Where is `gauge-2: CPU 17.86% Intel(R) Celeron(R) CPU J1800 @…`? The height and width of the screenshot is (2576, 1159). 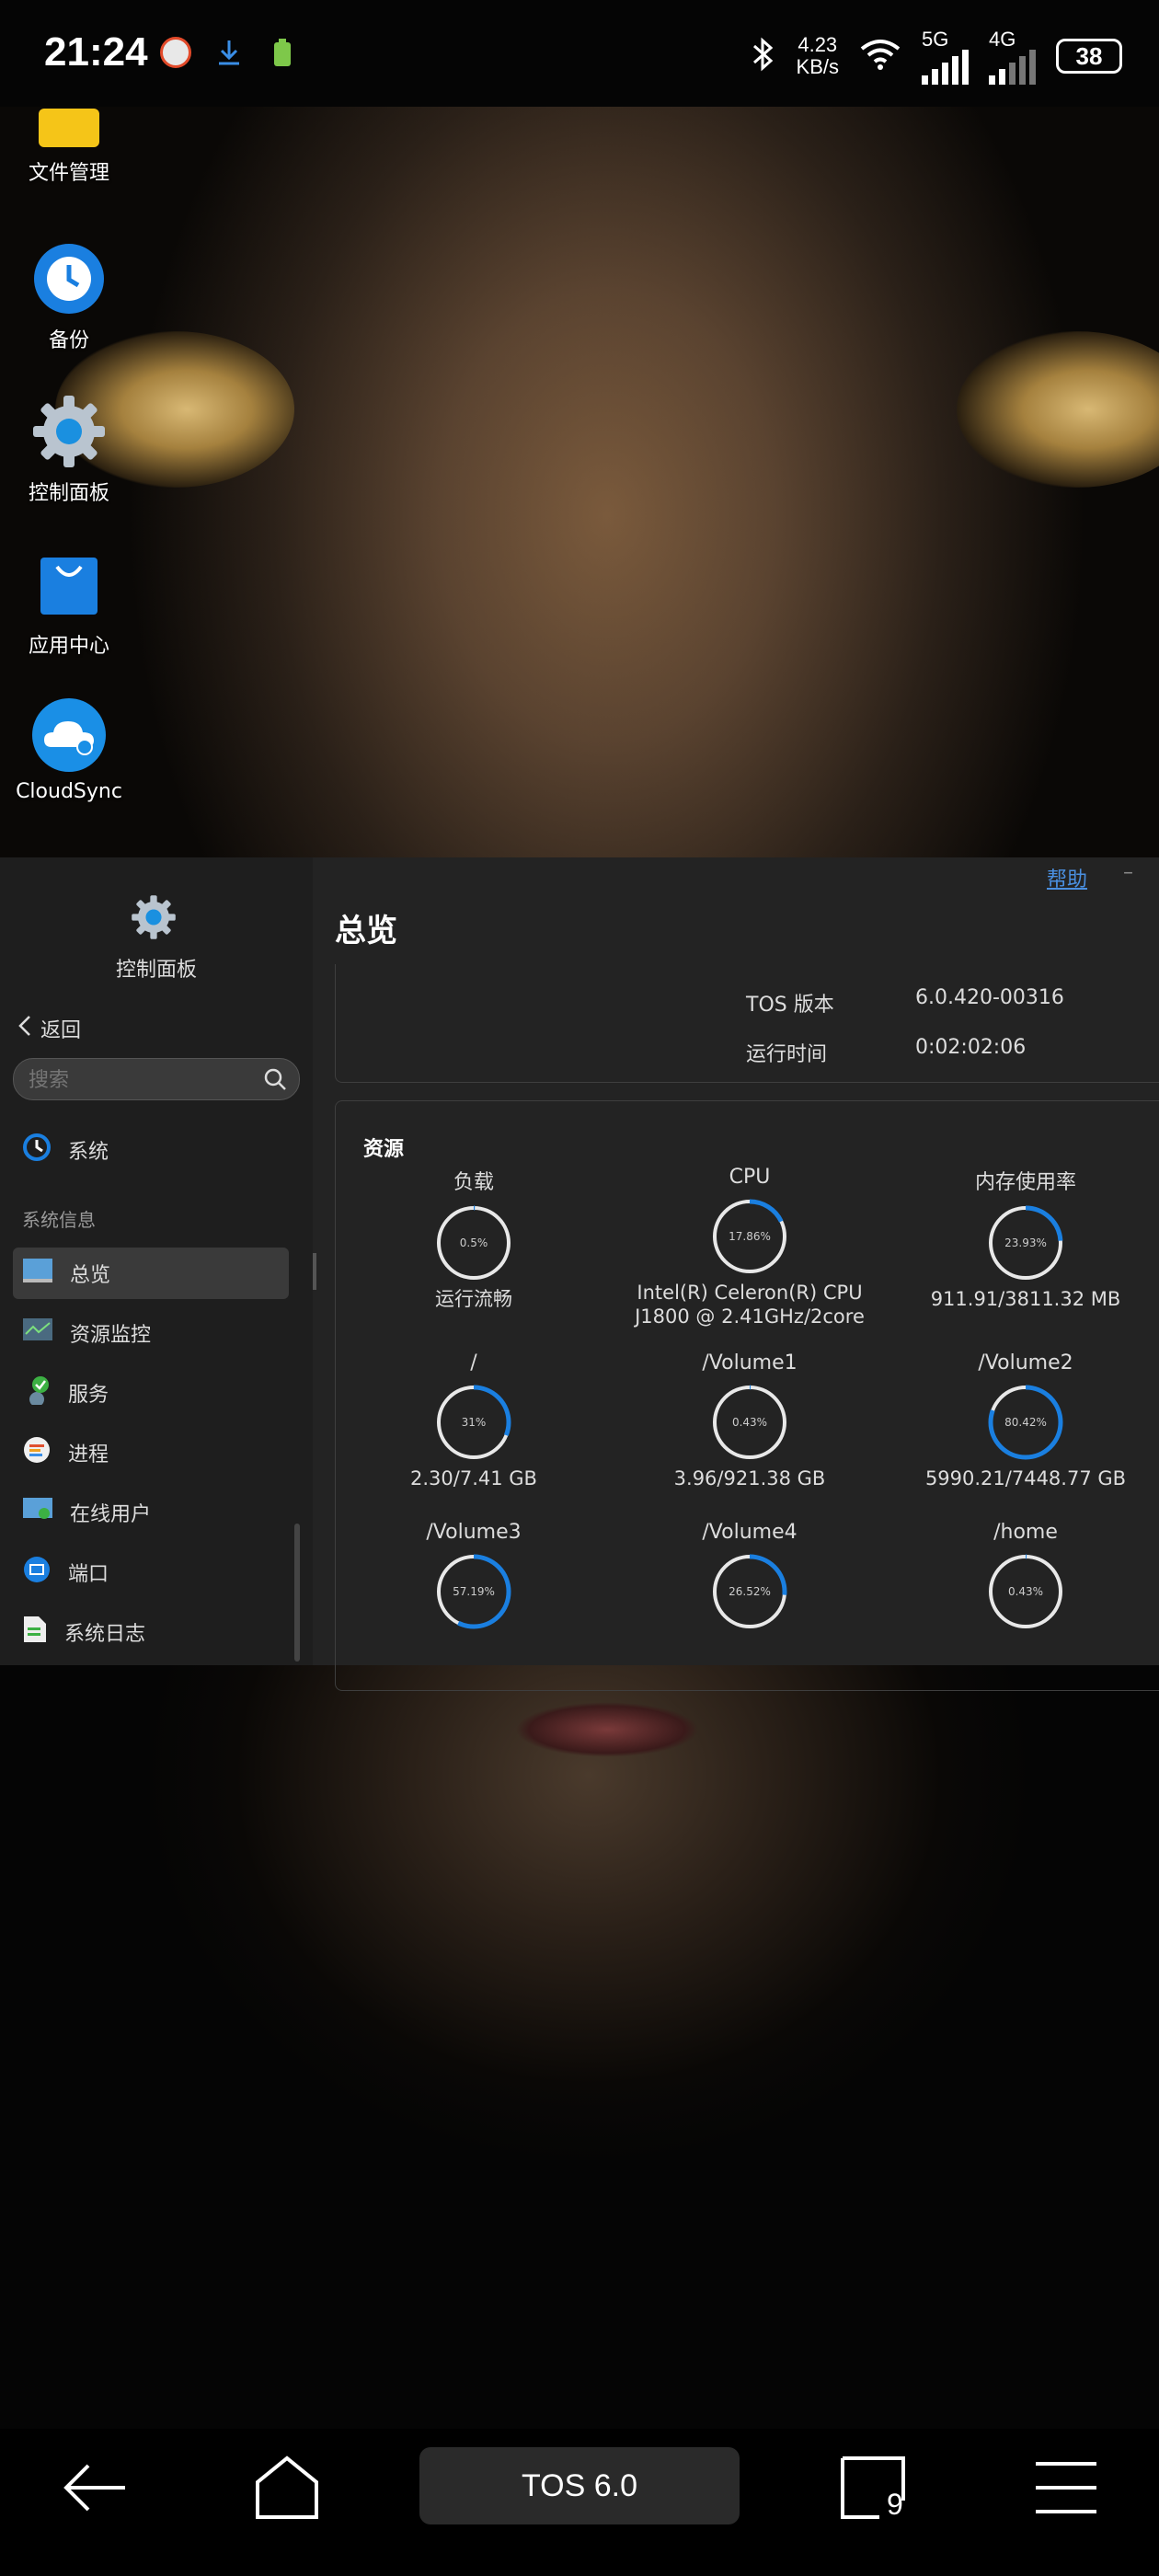
gauge-2: CPU 17.86% Intel(R) Celeron(R) CPU J1800 @… is located at coordinates (750, 1247).